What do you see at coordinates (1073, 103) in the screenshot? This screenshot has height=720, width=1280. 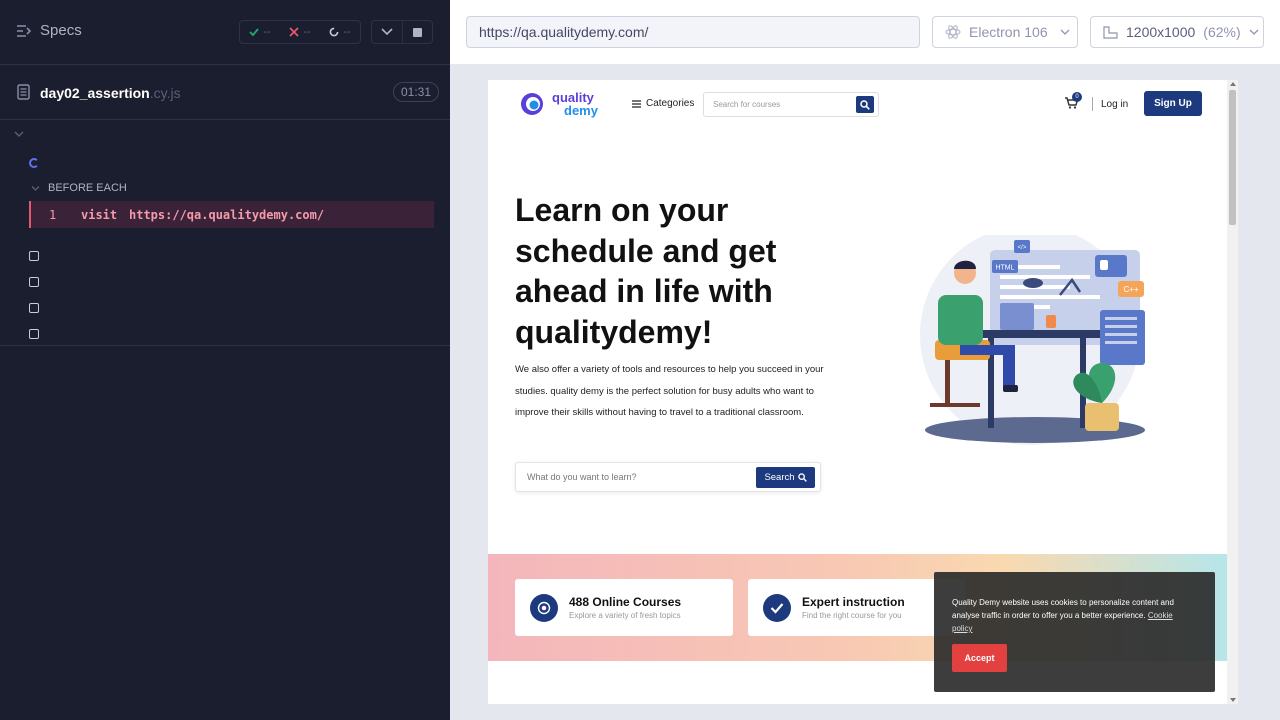 I see `cart-button: 0` at bounding box center [1073, 103].